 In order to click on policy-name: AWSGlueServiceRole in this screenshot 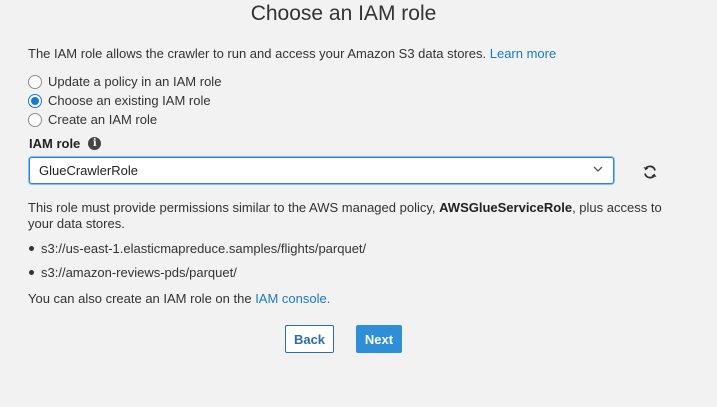, I will do `click(506, 207)`.